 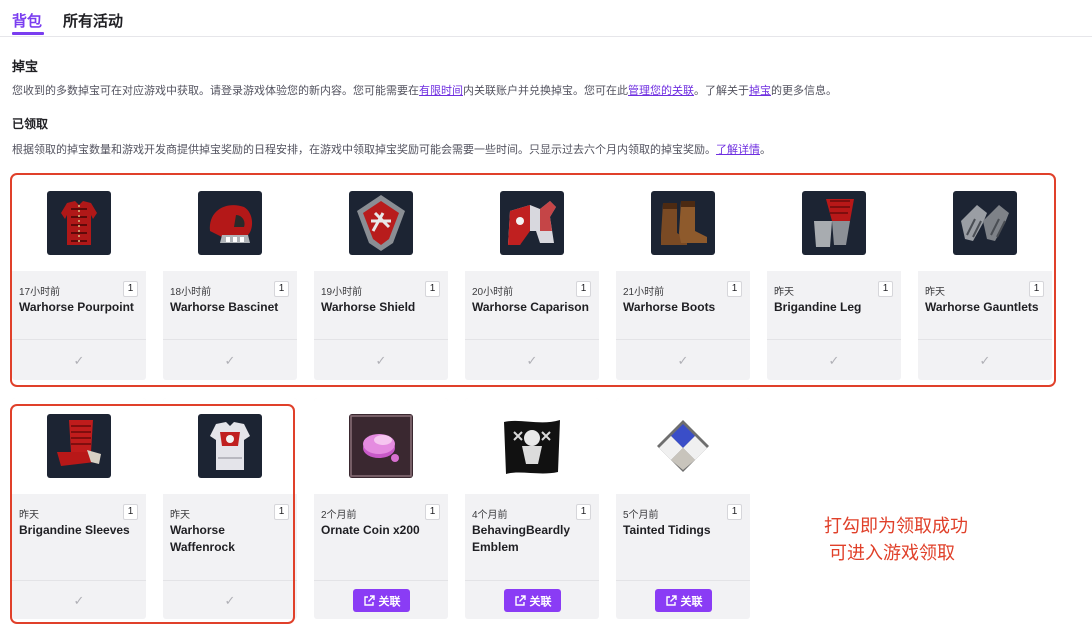 What do you see at coordinates (738, 150) in the screenshot?
I see `learn-more-link: 了解详情` at bounding box center [738, 150].